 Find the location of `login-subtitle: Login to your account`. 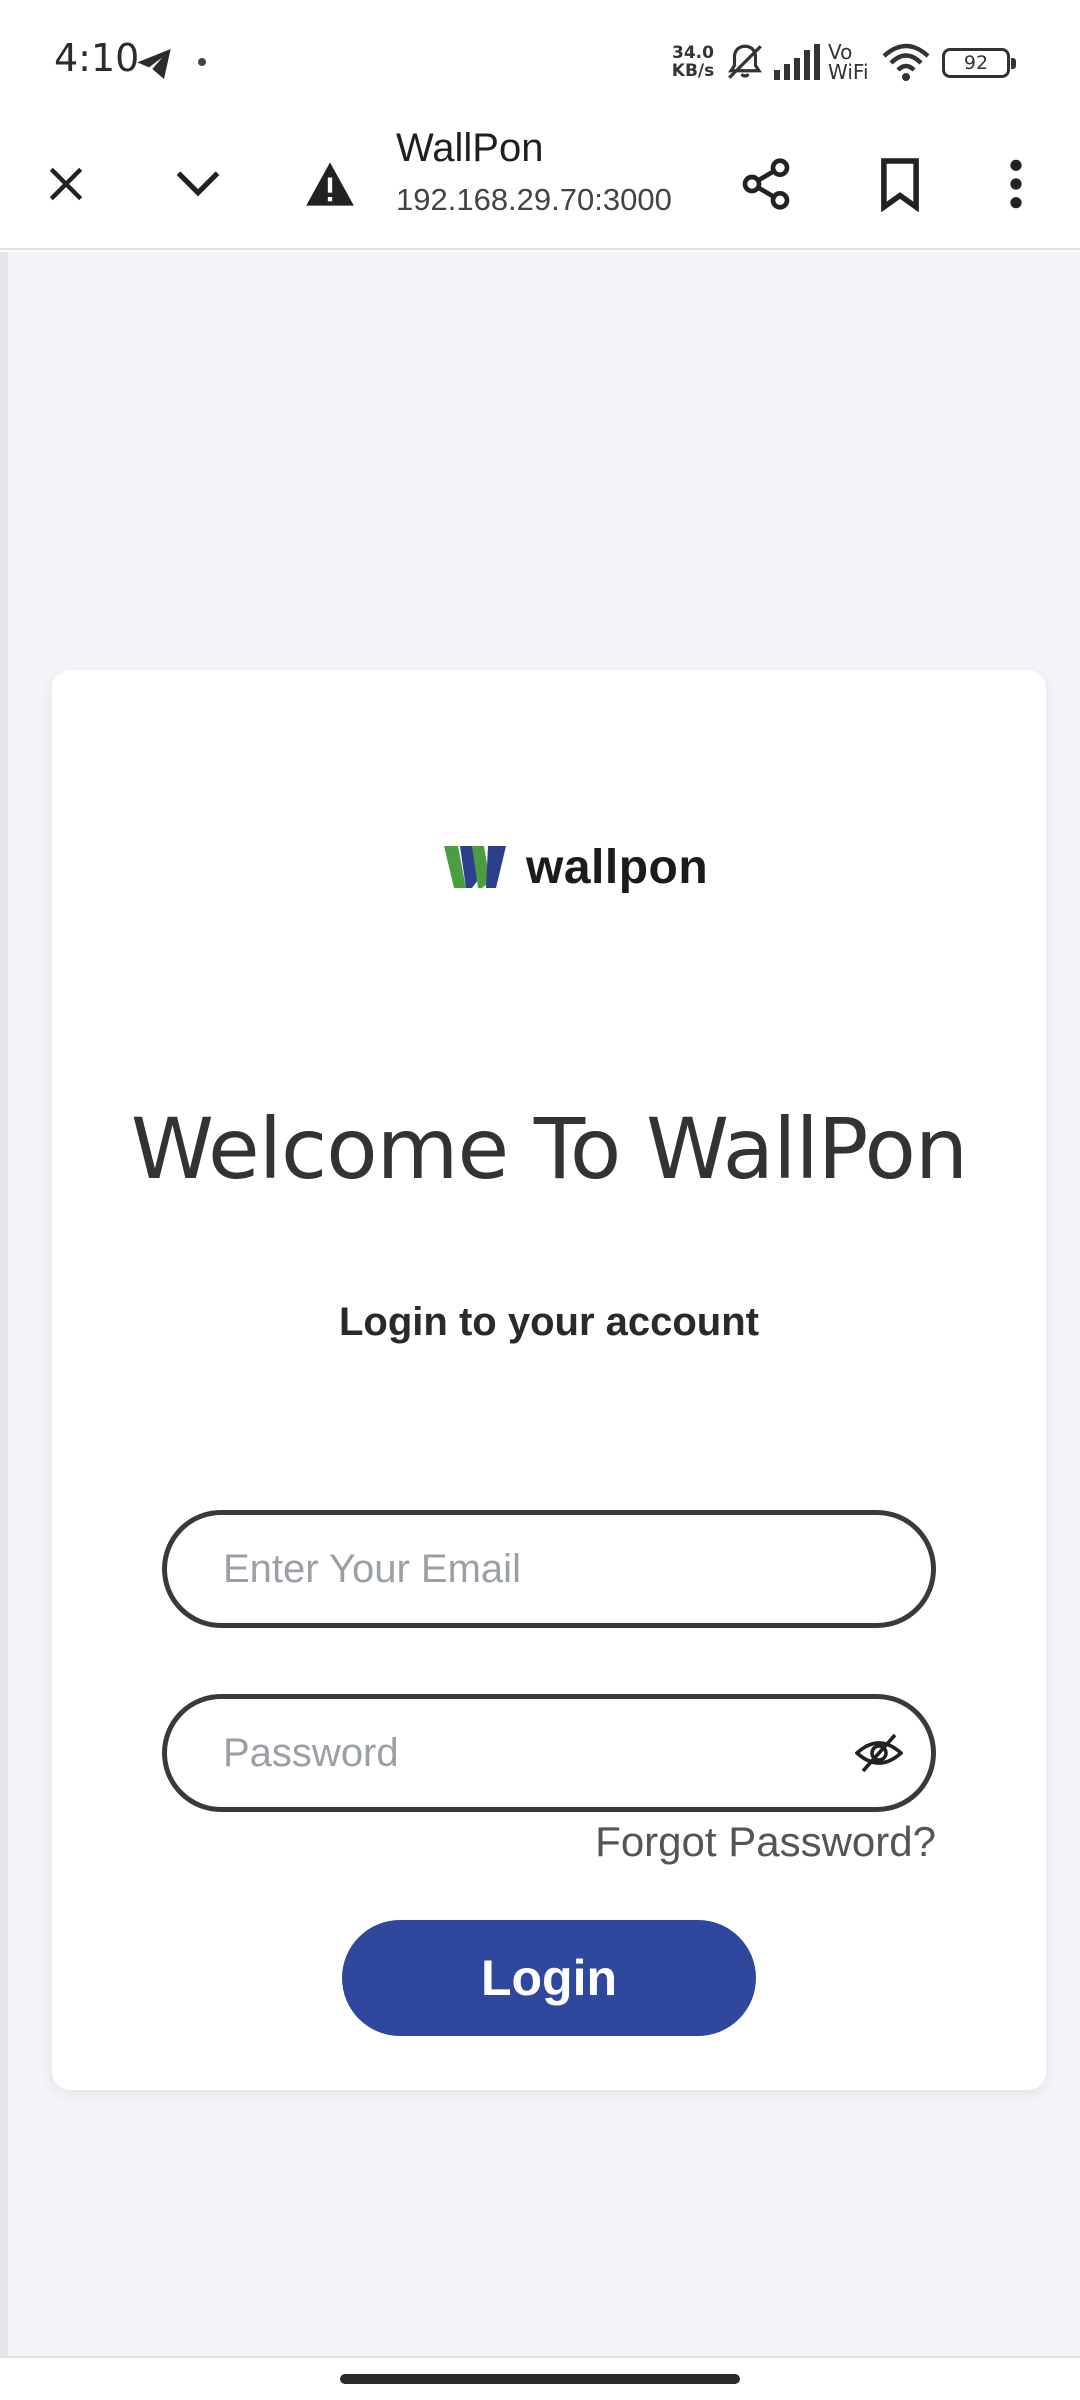

login-subtitle: Login to your account is located at coordinates (549, 1322).